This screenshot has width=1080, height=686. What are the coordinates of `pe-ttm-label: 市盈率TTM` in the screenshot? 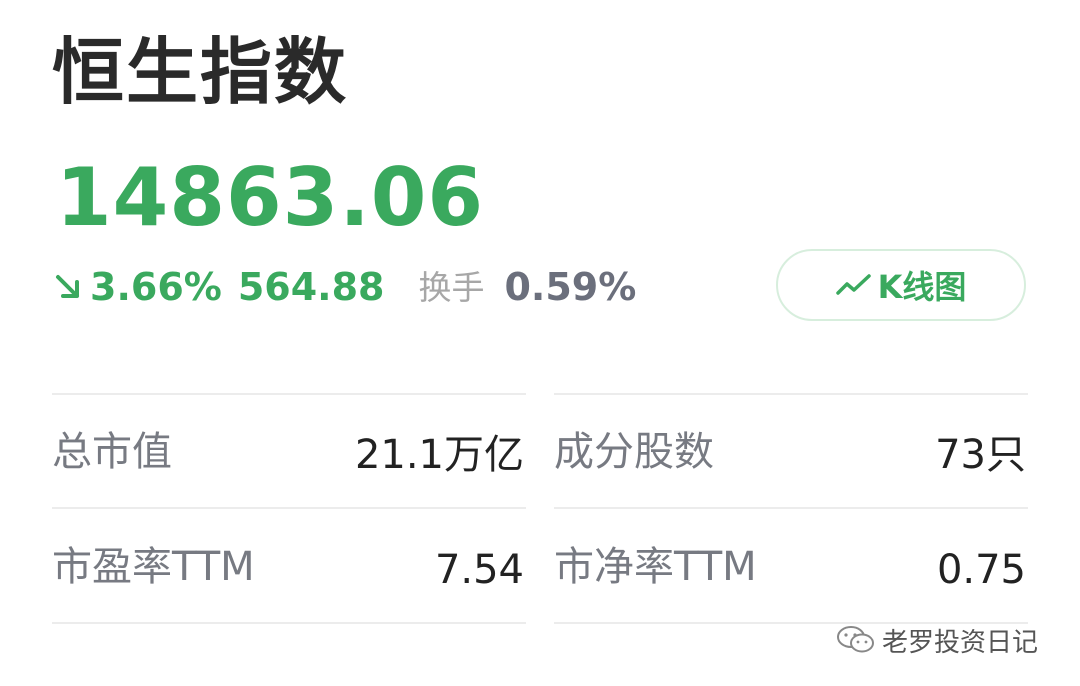 It's located at (153, 567).